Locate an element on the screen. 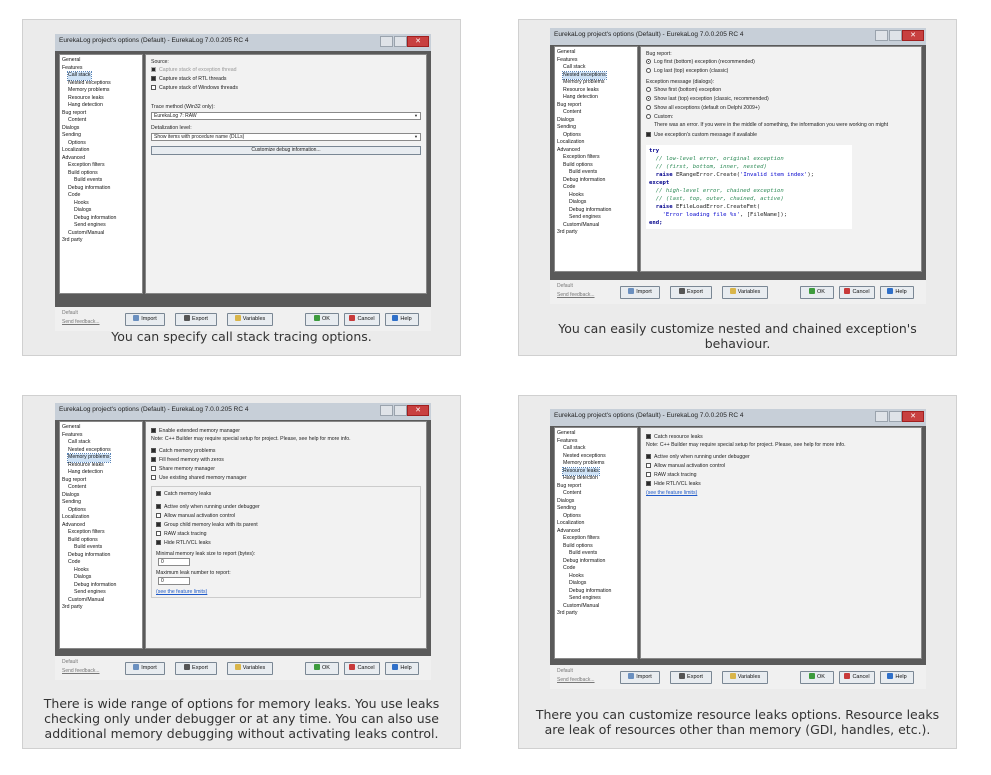 The height and width of the screenshot is (775, 991). tree-item: Exception filters is located at coordinates (101, 166).